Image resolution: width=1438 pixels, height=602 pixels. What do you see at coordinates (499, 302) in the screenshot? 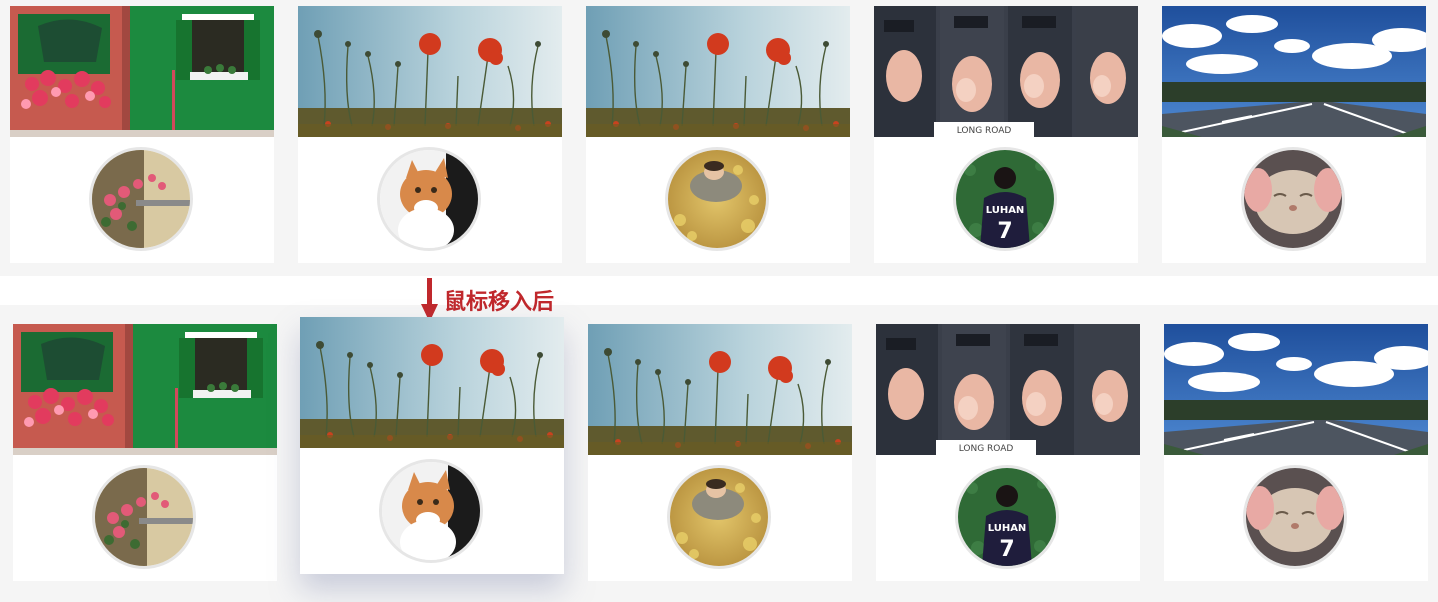
I see `annotation-label: 鼠标移入后` at bounding box center [499, 302].